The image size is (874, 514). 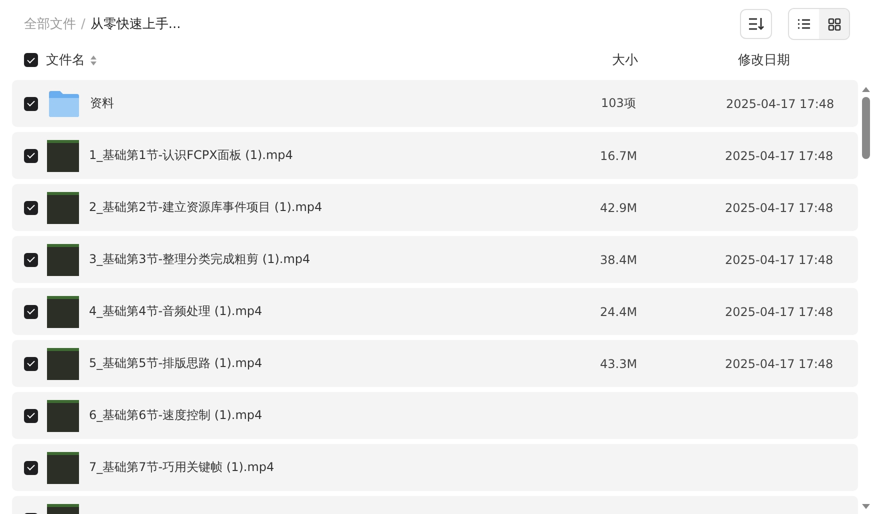 What do you see at coordinates (866, 89) in the screenshot?
I see `scroll-up-icon` at bounding box center [866, 89].